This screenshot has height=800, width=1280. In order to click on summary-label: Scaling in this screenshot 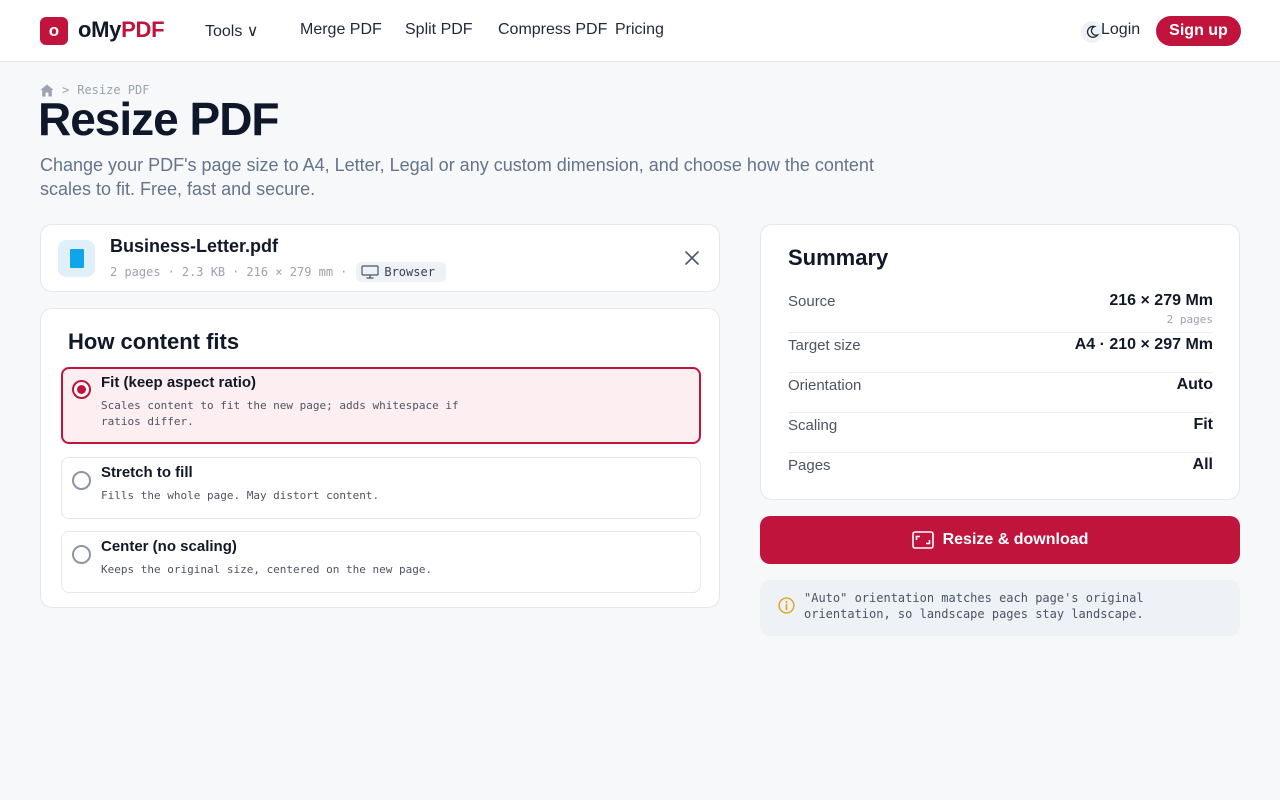, I will do `click(813, 425)`.